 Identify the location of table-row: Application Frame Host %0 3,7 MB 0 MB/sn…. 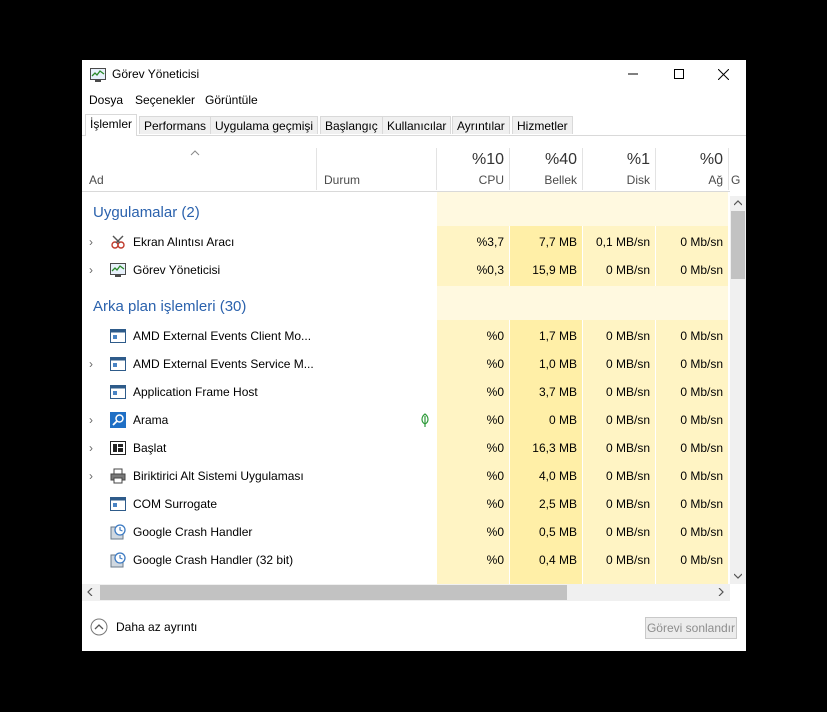
(405, 392).